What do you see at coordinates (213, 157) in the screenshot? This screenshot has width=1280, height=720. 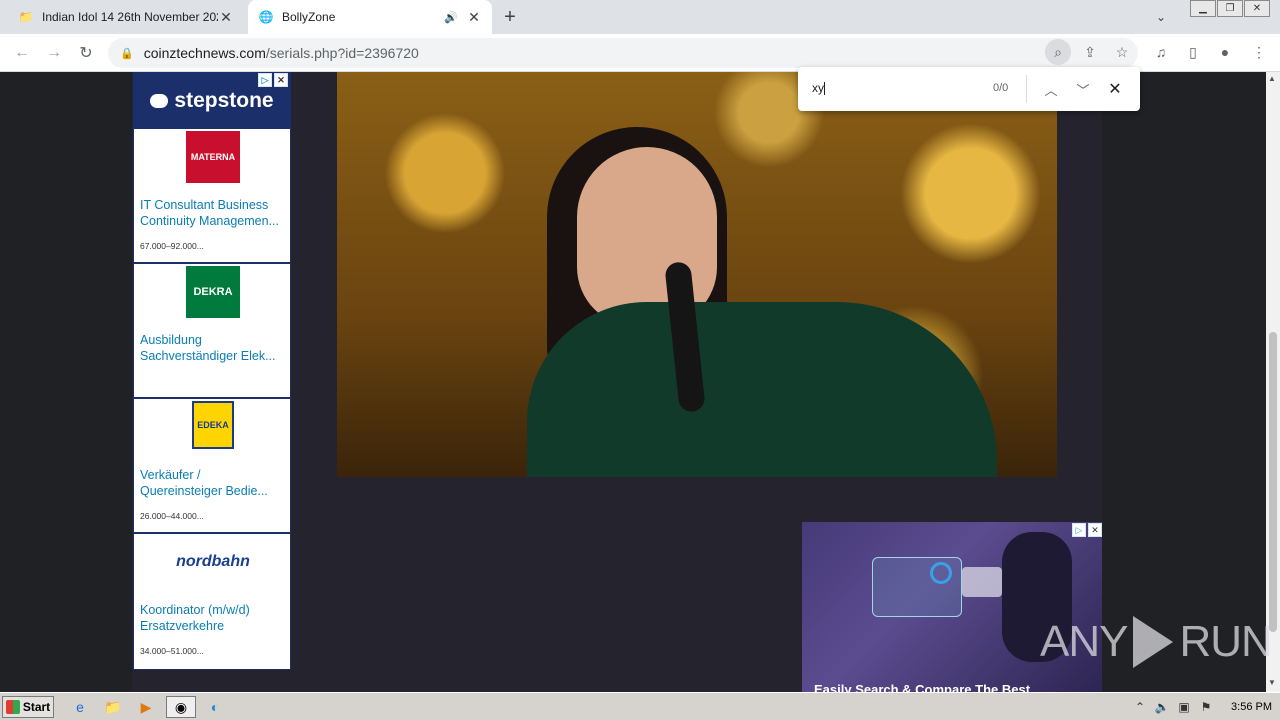 I see `materna-logo: MATERNA` at bounding box center [213, 157].